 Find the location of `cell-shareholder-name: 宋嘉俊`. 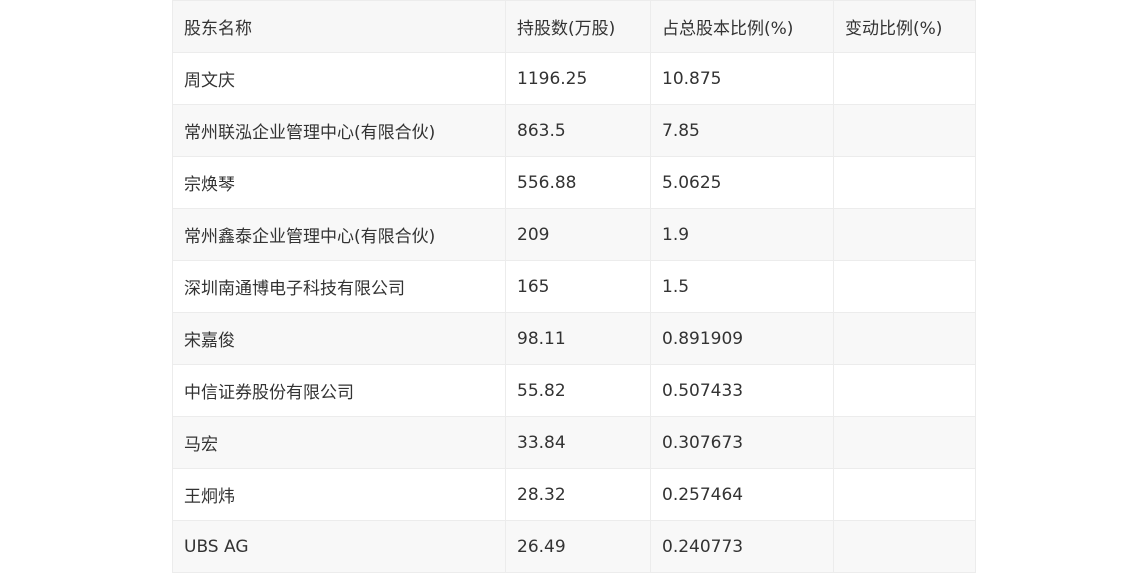

cell-shareholder-name: 宋嘉俊 is located at coordinates (339, 338).